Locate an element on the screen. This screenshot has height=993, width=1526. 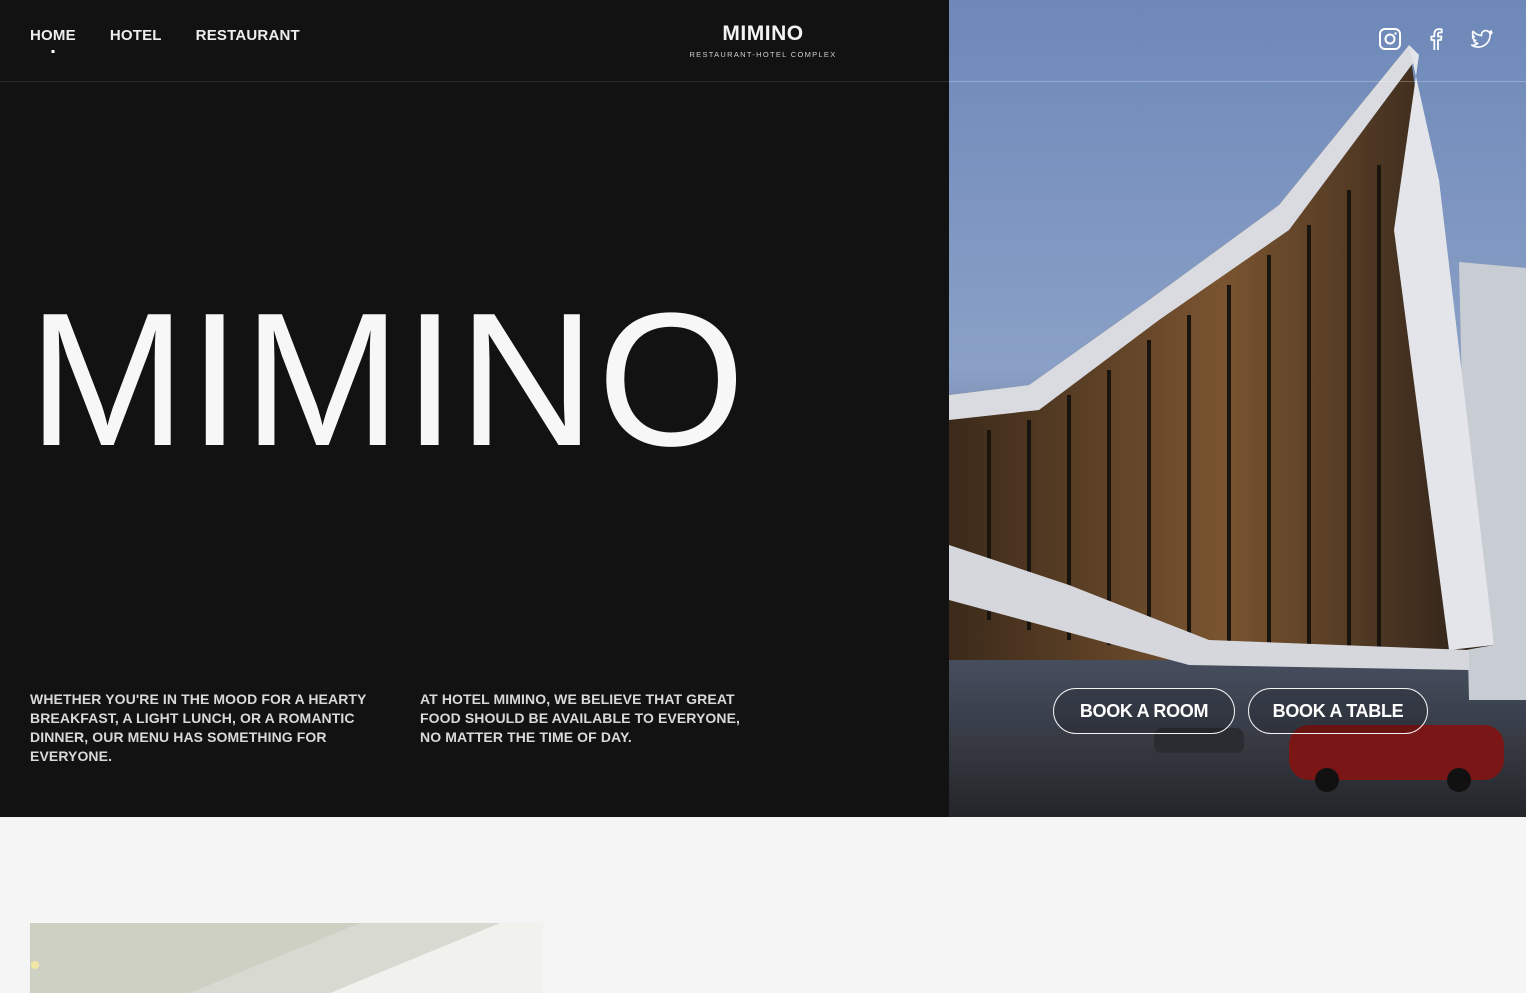
nav-home: HOME is located at coordinates (53, 35).